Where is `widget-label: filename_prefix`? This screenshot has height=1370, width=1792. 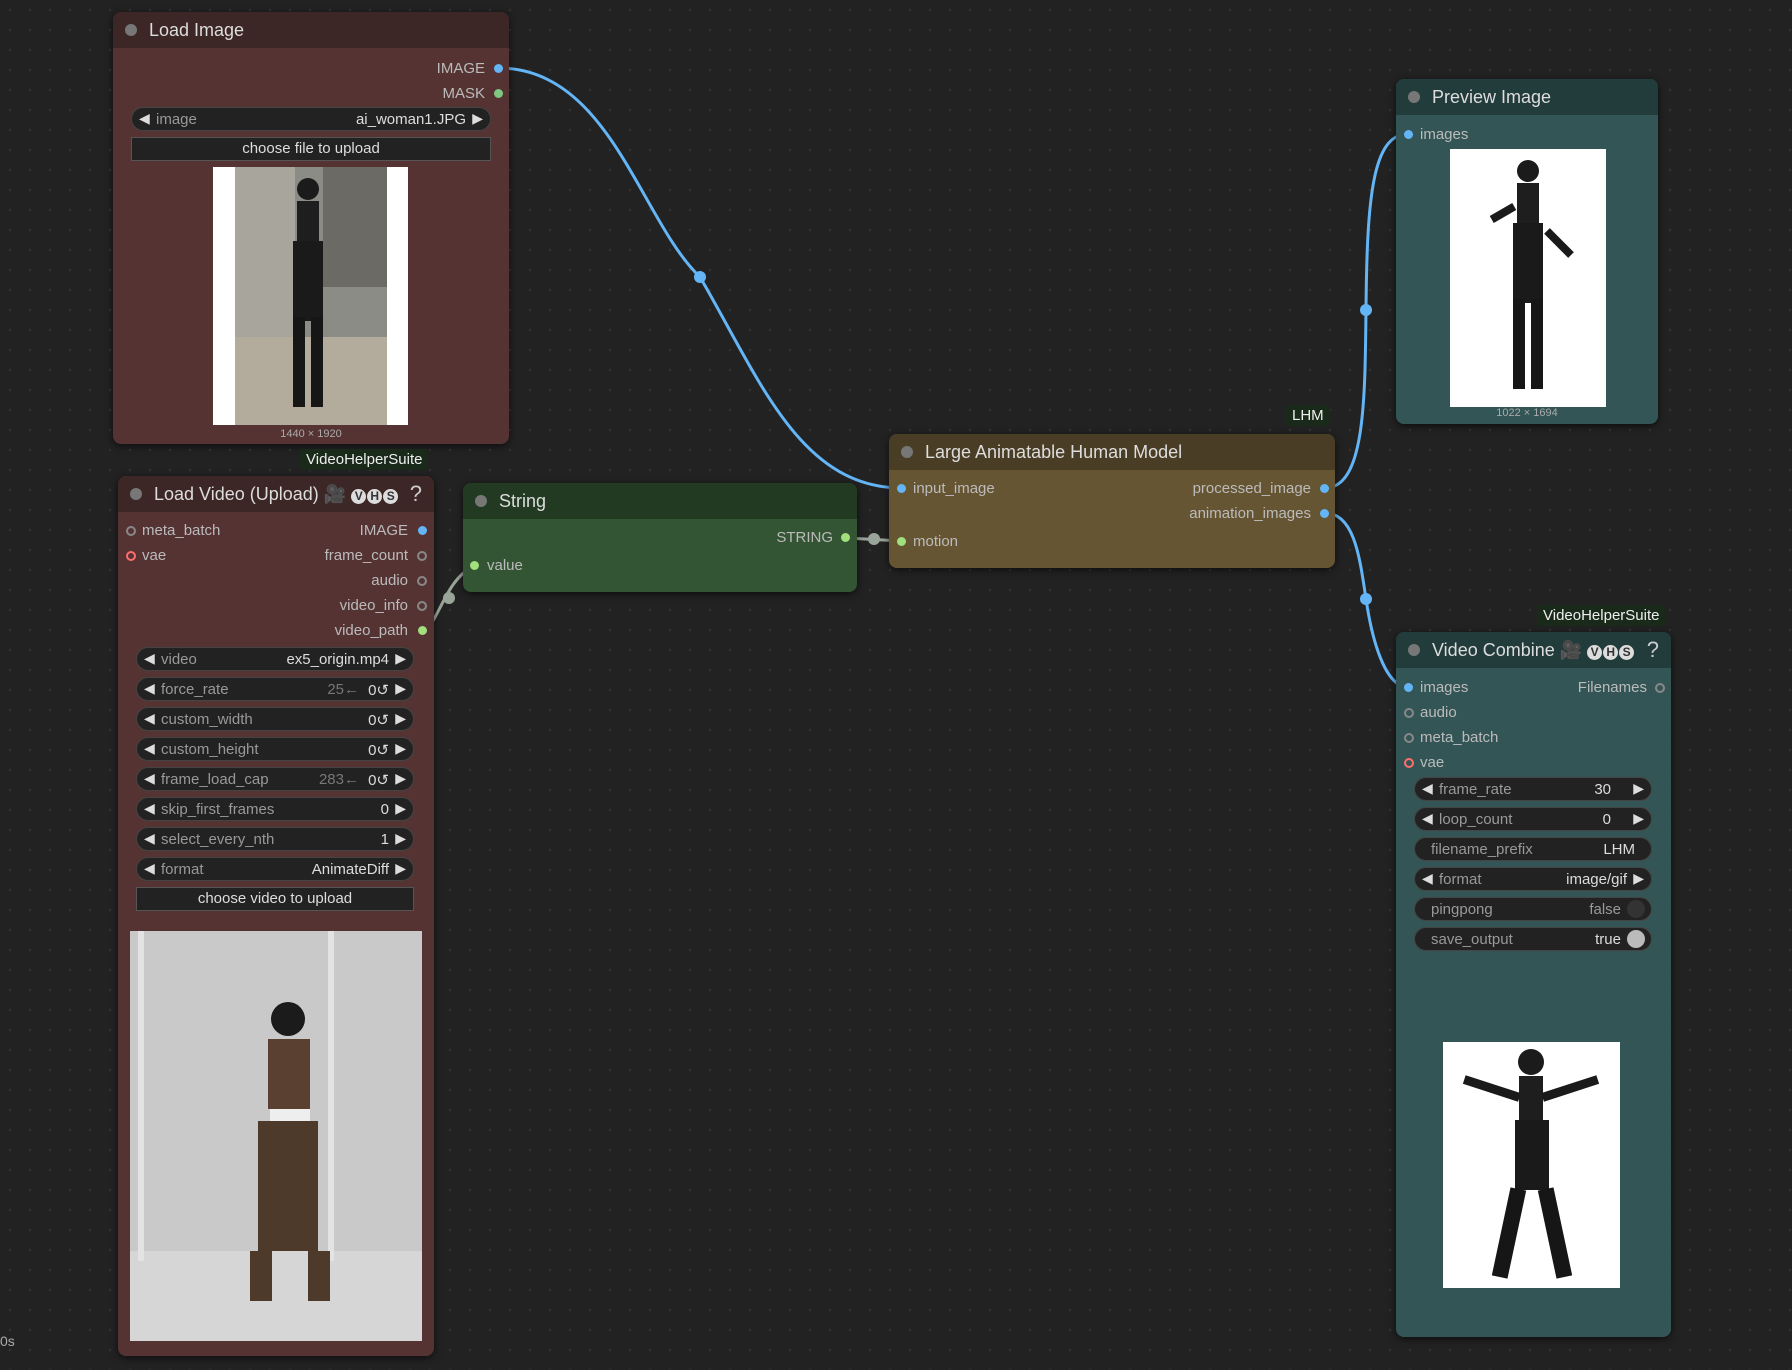
widget-label: filename_prefix is located at coordinates (1482, 849).